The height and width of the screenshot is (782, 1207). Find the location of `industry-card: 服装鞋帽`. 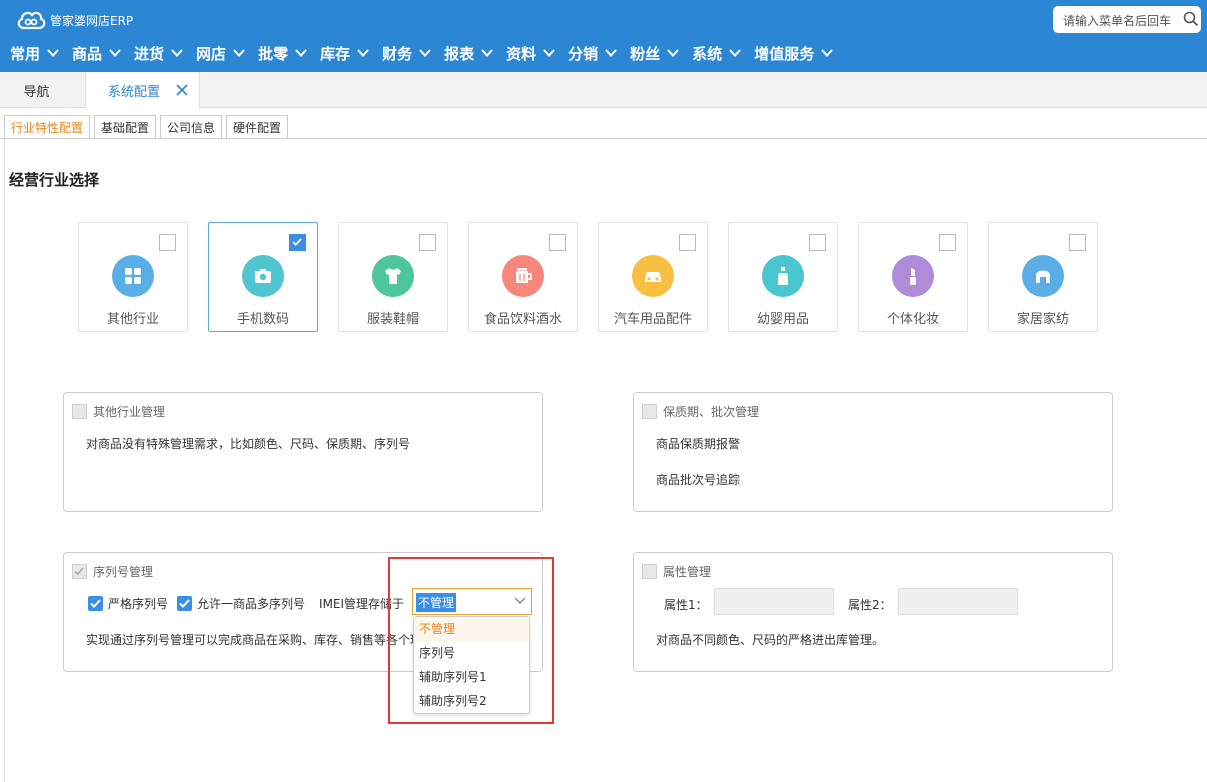

industry-card: 服装鞋帽 is located at coordinates (393, 277).